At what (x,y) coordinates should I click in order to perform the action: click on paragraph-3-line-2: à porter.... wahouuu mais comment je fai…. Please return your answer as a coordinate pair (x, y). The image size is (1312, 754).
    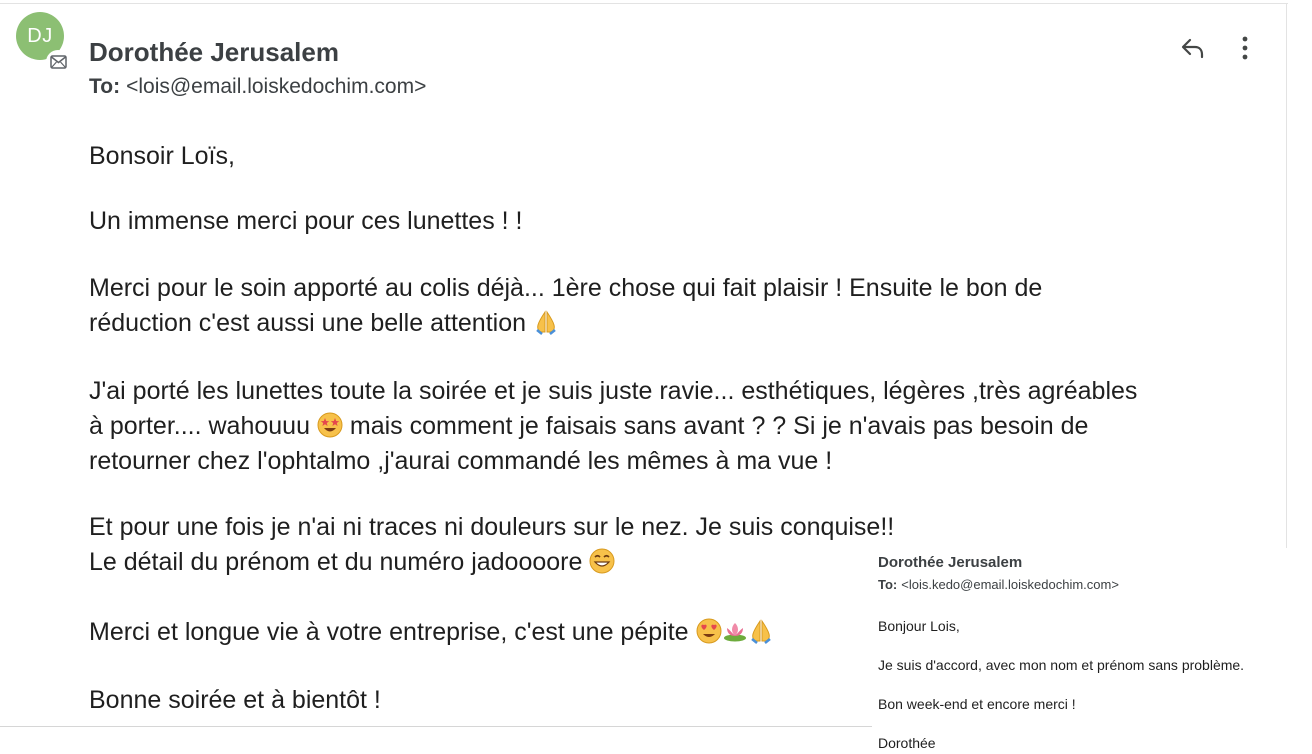
    Looking at the image, I should click on (588, 426).